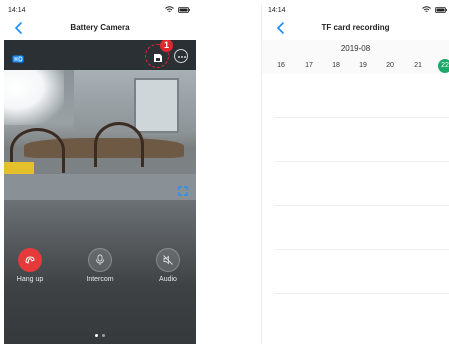  What do you see at coordinates (181, 56) in the screenshot?
I see `more-options-icon` at bounding box center [181, 56].